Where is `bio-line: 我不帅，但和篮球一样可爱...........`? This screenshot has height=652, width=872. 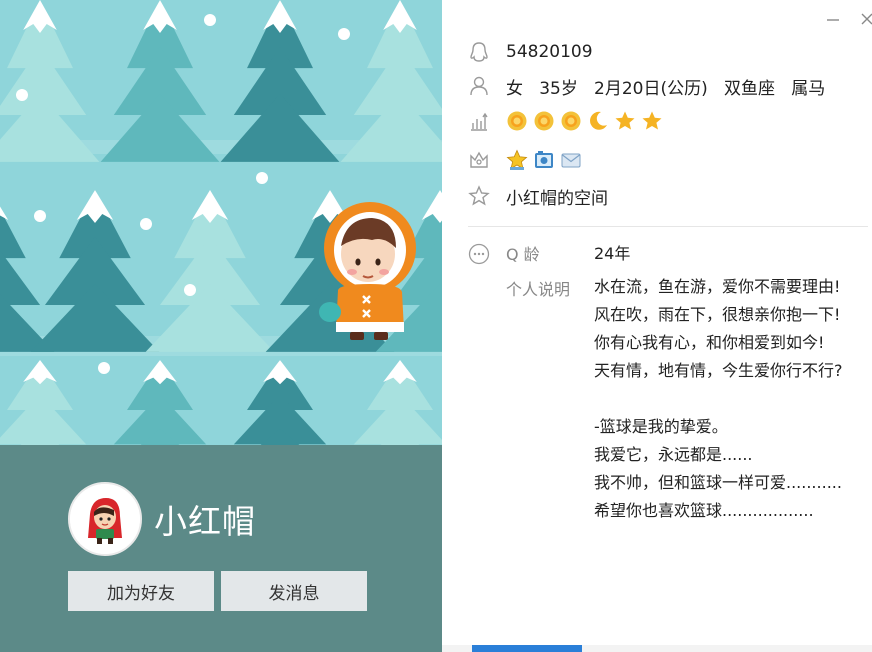
bio-line: 我不帅，但和篮球一样可爱........... is located at coordinates (718, 482).